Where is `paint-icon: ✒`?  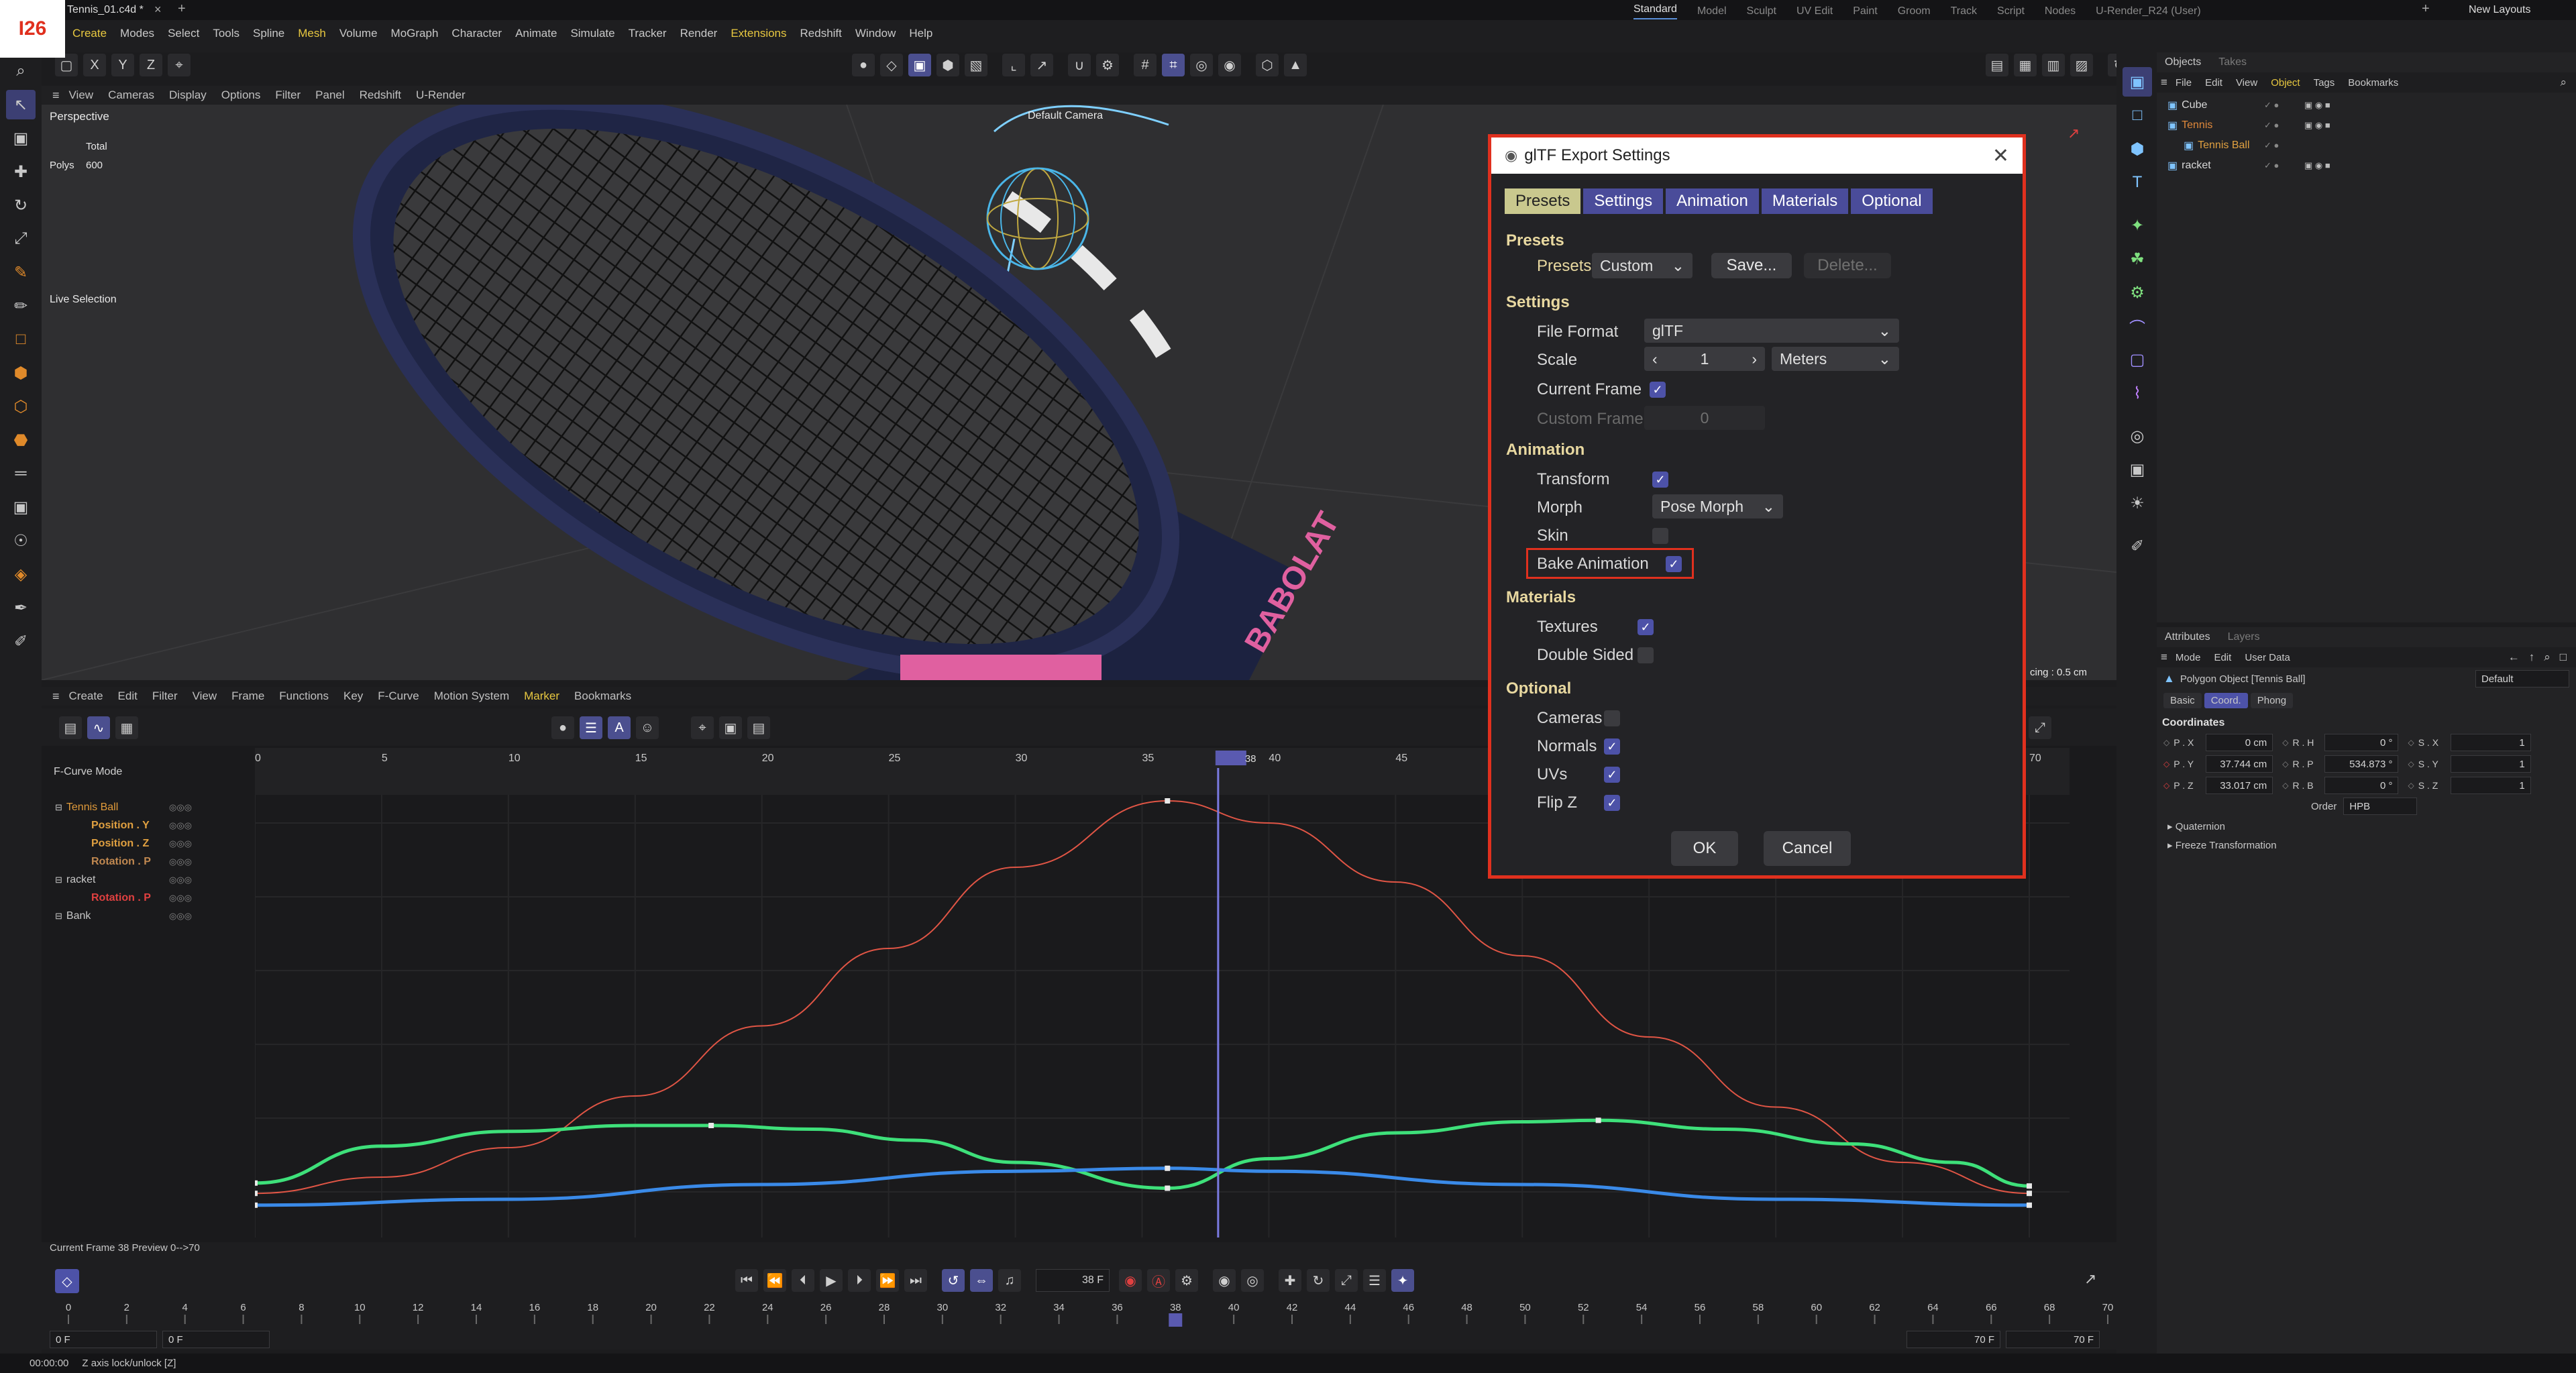 paint-icon: ✒ is located at coordinates (21, 607).